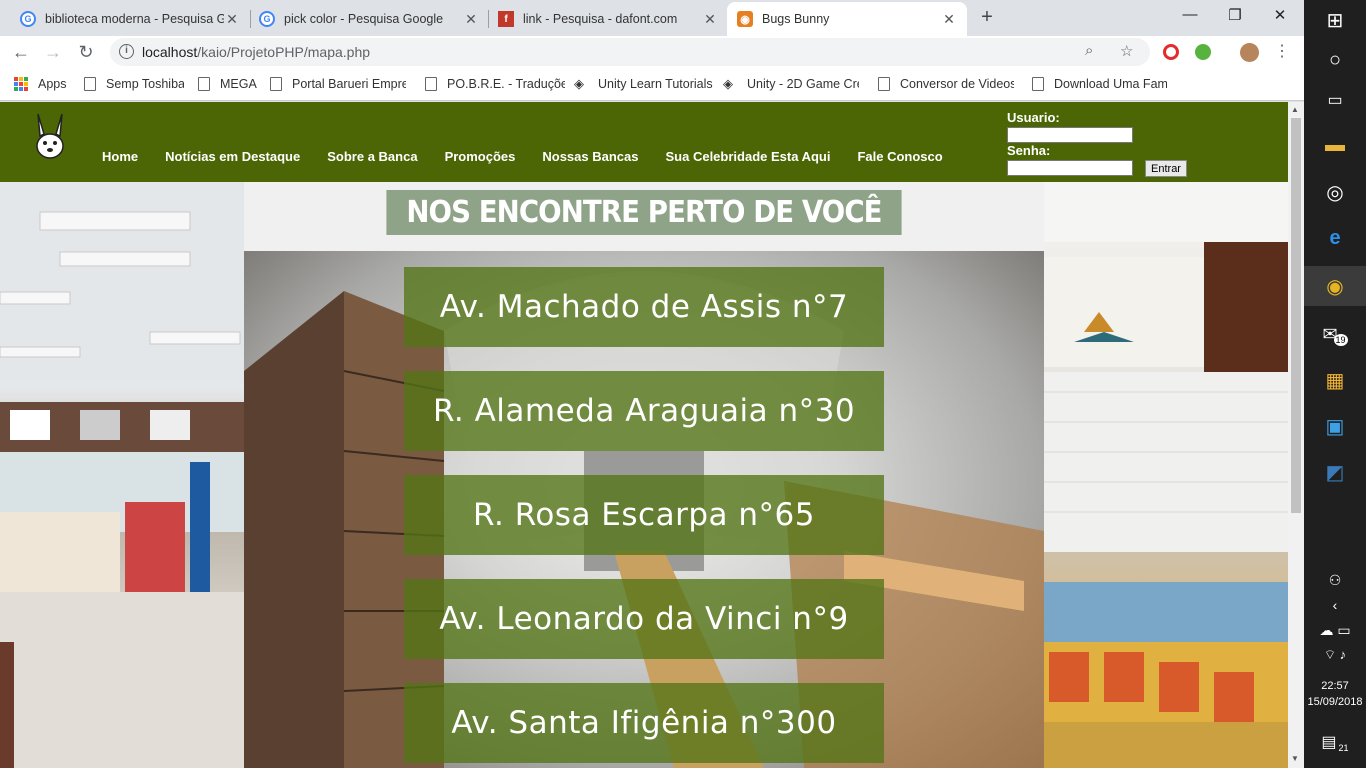 The height and width of the screenshot is (768, 1366). I want to click on banner-title: NOS ENCONTRE PERTO DE VOCÊ, so click(644, 212).